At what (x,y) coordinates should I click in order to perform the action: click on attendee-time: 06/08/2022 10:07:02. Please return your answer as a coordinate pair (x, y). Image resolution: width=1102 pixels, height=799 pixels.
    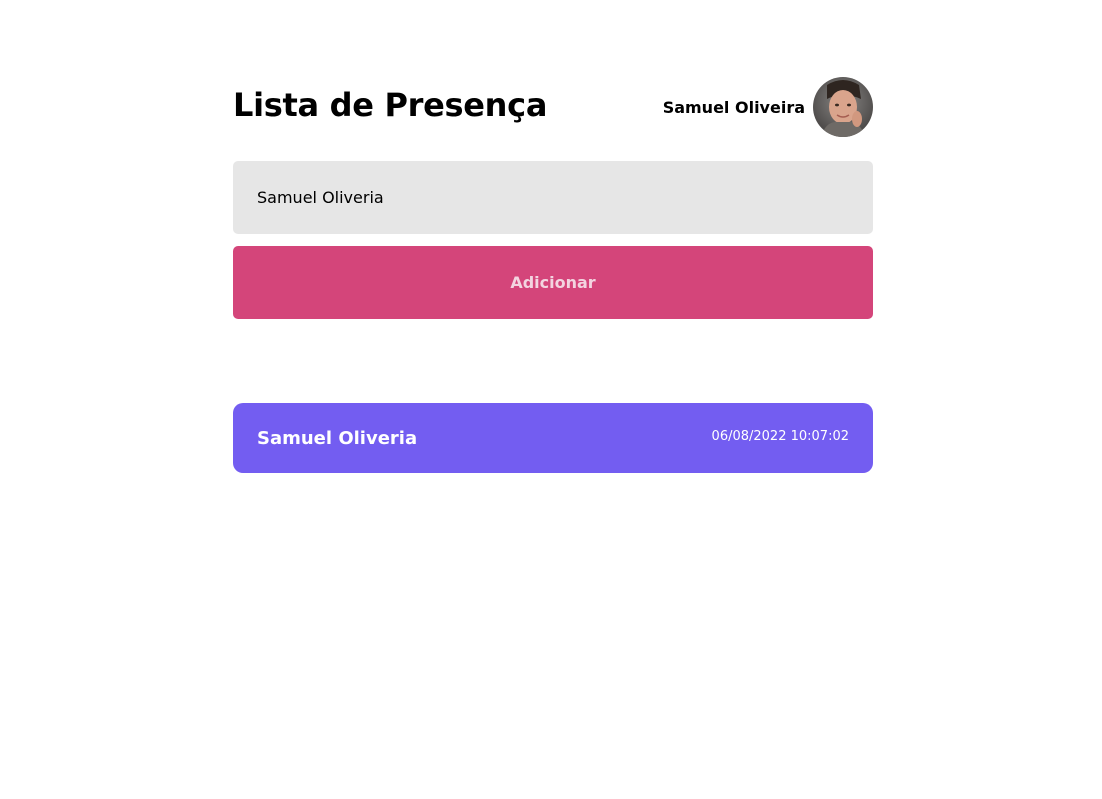
    Looking at the image, I should click on (780, 436).